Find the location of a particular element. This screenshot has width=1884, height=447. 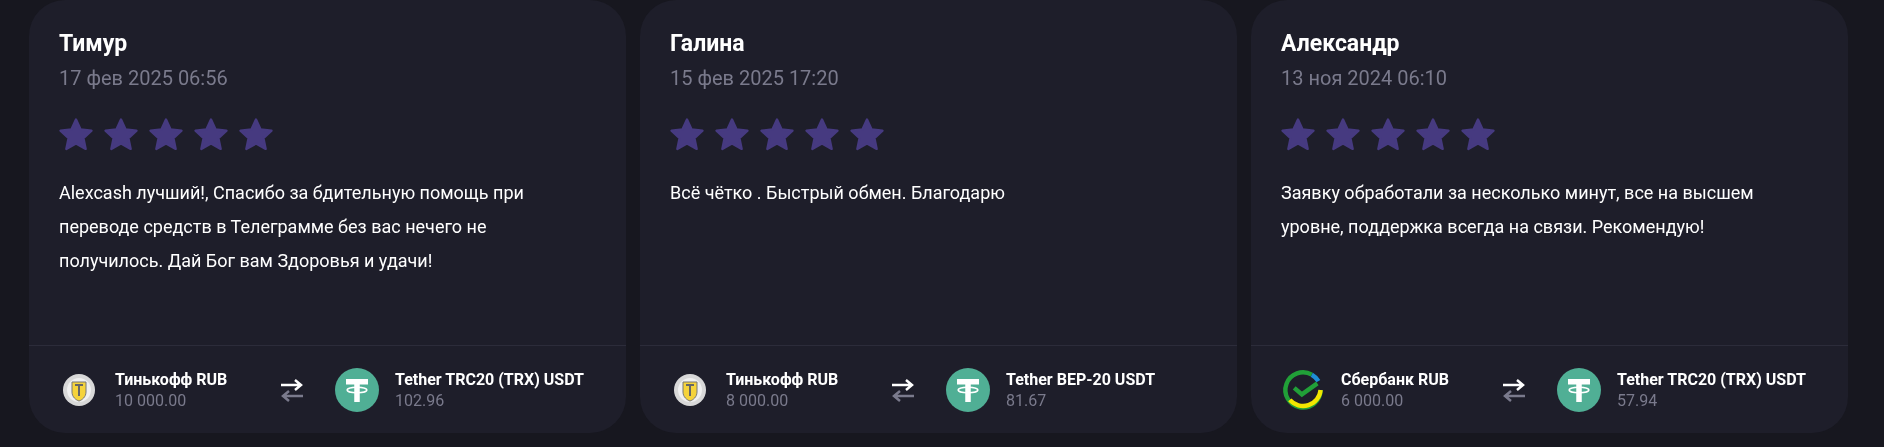

review-date: 13 ноя 2024 06:10 is located at coordinates (1365, 78).